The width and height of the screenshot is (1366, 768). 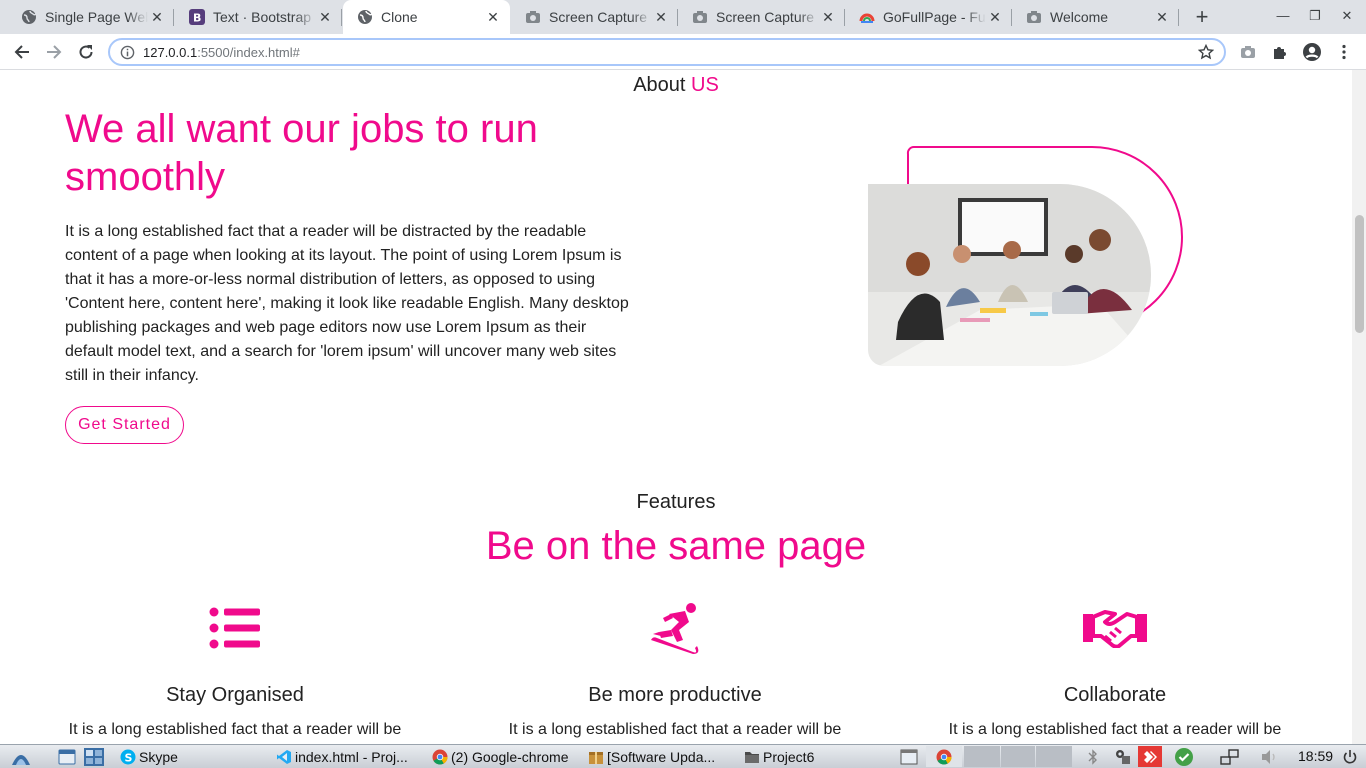 I want to click on arrow-right-icon, so click(x=54, y=52).